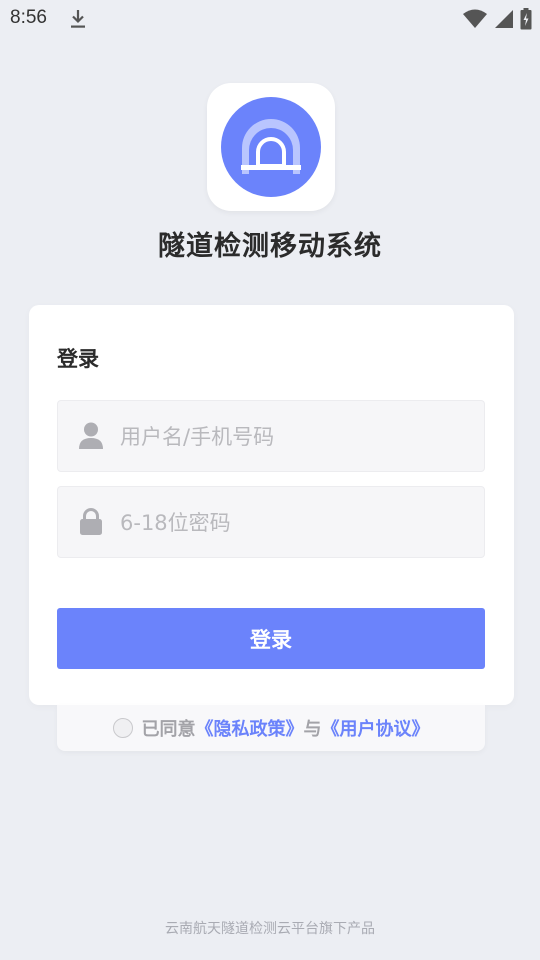  What do you see at coordinates (78, 359) in the screenshot?
I see `card-title: 登录` at bounding box center [78, 359].